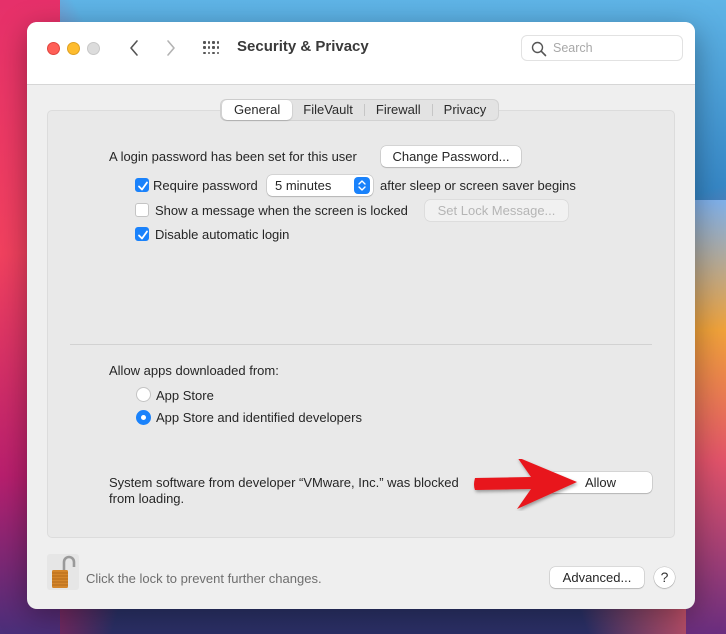 This screenshot has width=726, height=634. Describe the element at coordinates (259, 417) in the screenshot. I see `radio-app-store-identified-label: App Store and identified developers` at that location.